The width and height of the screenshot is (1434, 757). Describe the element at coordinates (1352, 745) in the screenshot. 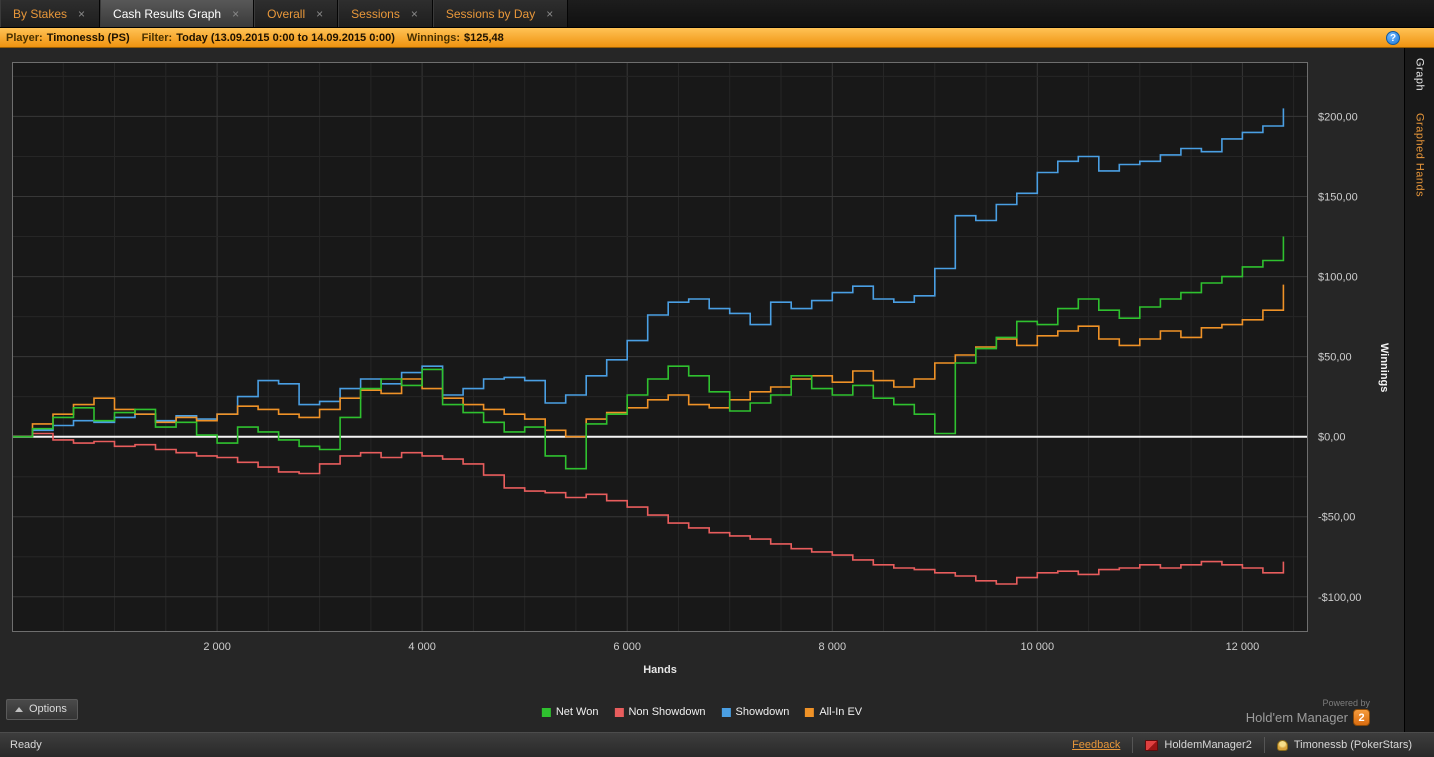

I see `status-account-name: Timonessb (PokerStars)` at that location.